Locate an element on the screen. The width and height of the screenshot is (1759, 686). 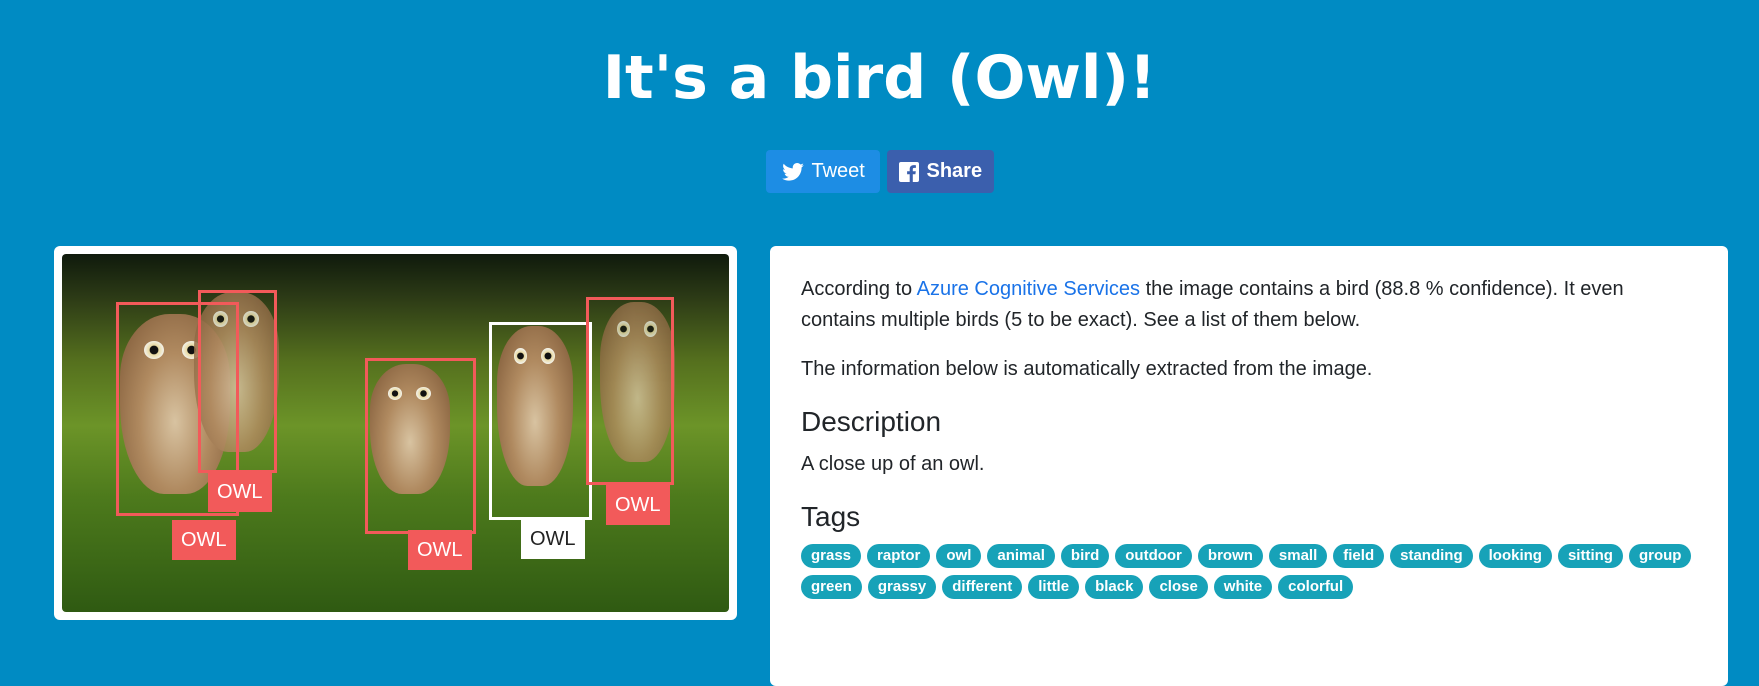
page-title: It's a bird (Owl)! is located at coordinates (879, 78).